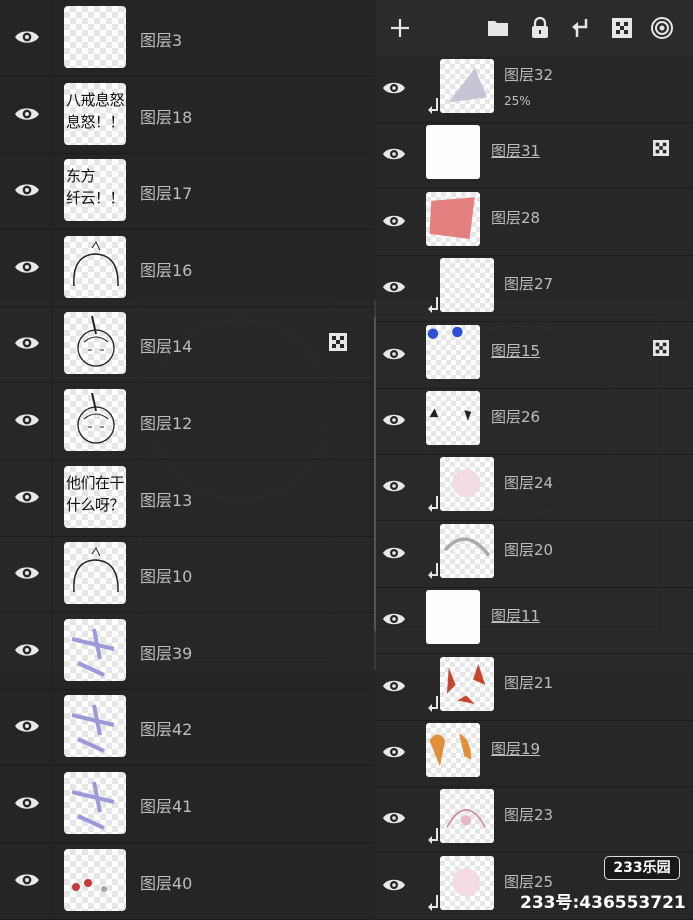 The height and width of the screenshot is (920, 693). What do you see at coordinates (534, 421) in the screenshot?
I see `layer-row: 图层26` at bounding box center [534, 421].